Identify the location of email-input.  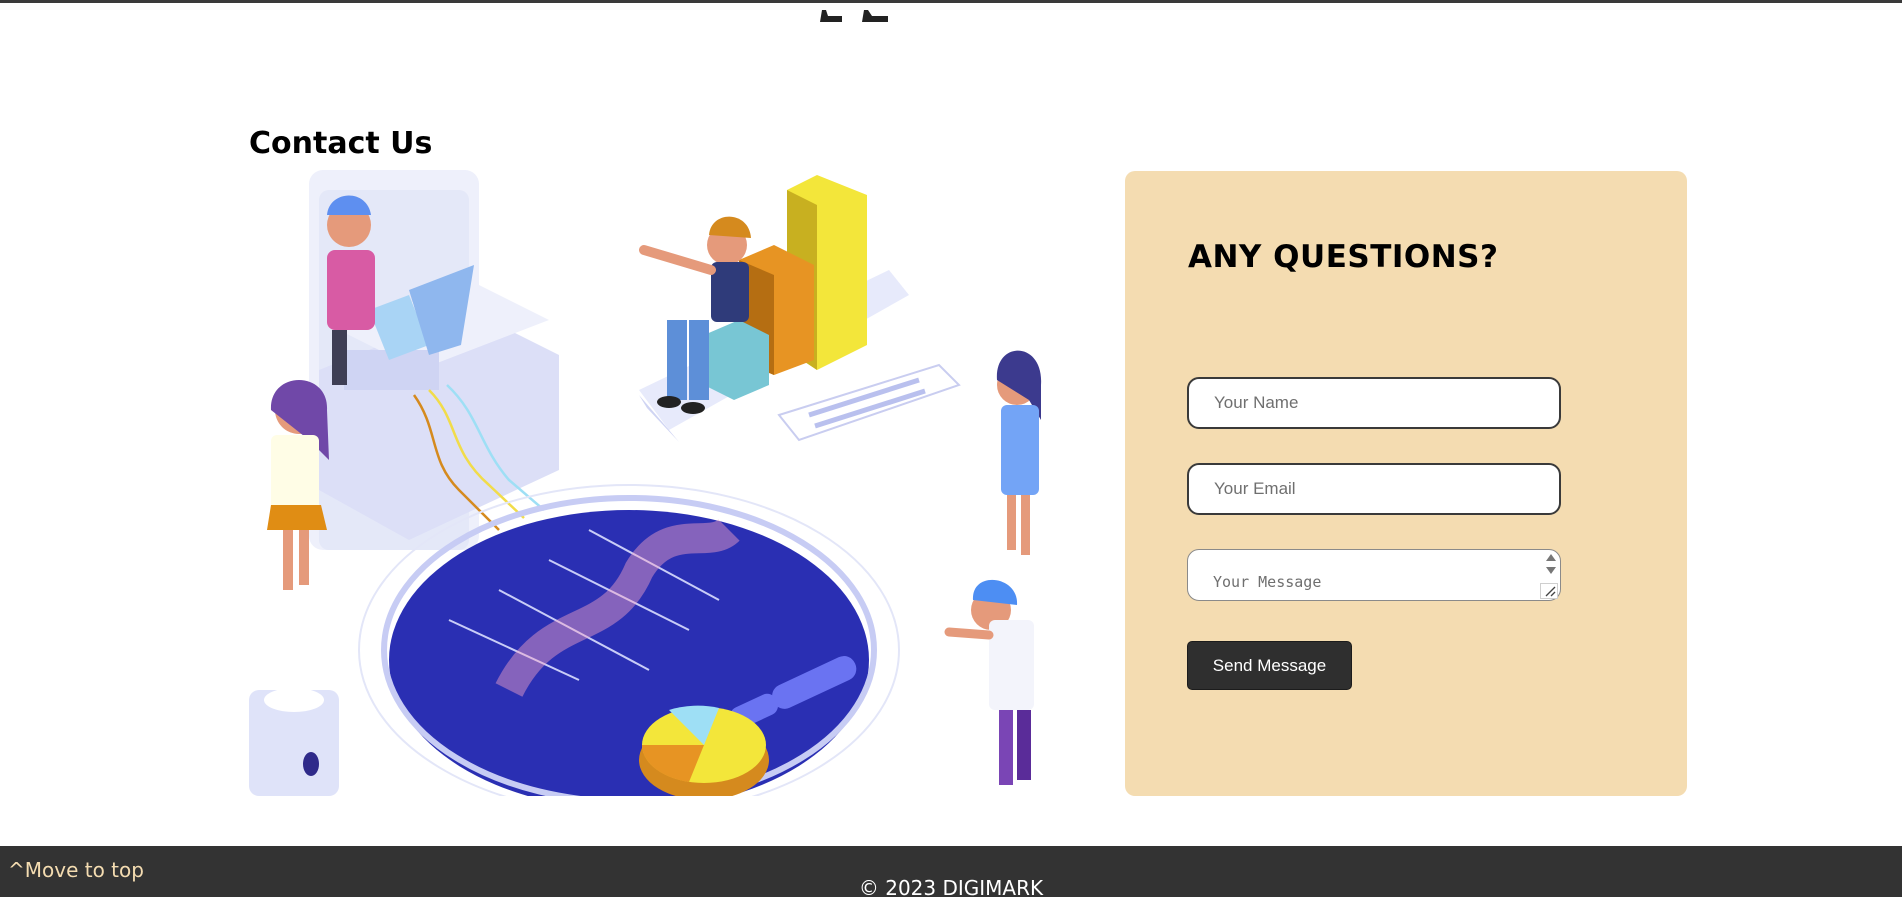
(1374, 489).